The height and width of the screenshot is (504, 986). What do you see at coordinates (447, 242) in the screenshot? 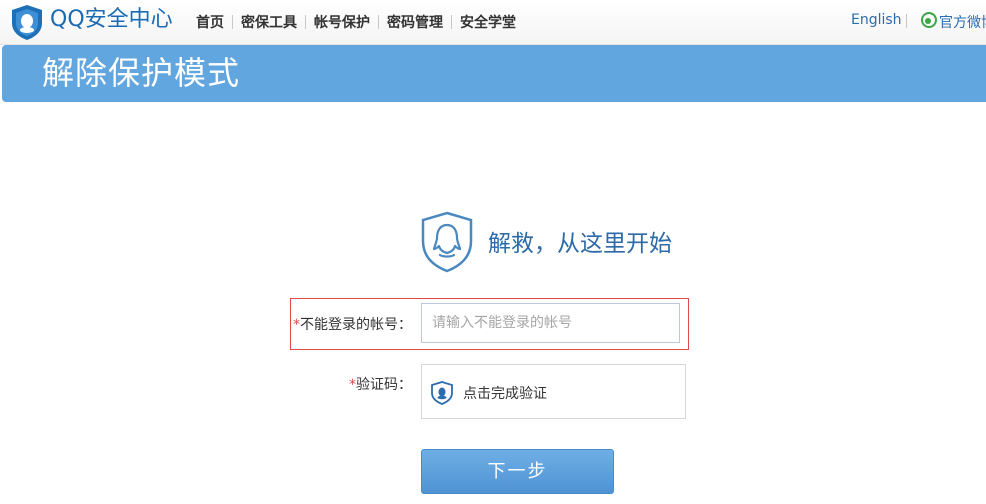
I see `qq-penguin-shield-icon` at bounding box center [447, 242].